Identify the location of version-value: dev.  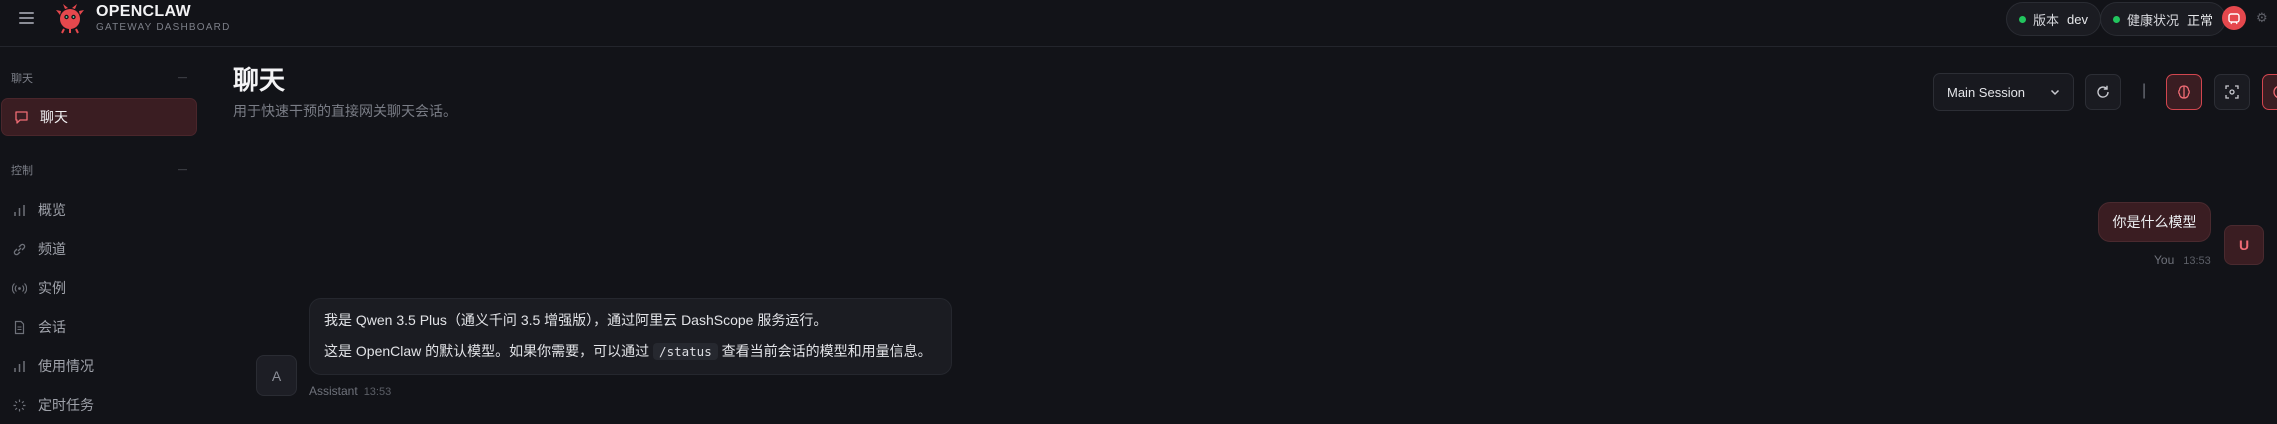
(2077, 19).